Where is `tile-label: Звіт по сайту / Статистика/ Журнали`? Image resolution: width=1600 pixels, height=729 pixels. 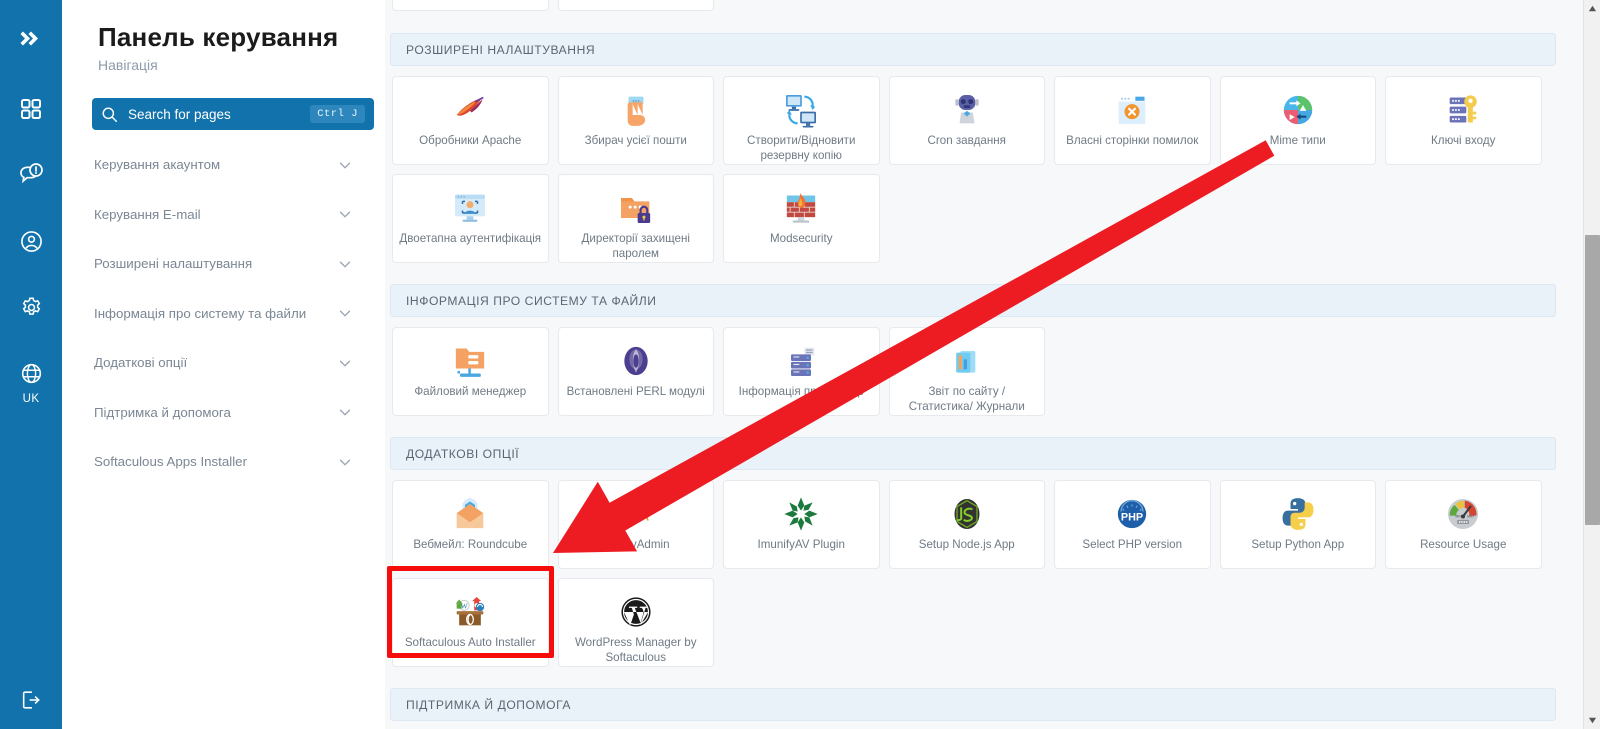
tile-label: Звіт по сайту / Статистика/ Журнали is located at coordinates (966, 399).